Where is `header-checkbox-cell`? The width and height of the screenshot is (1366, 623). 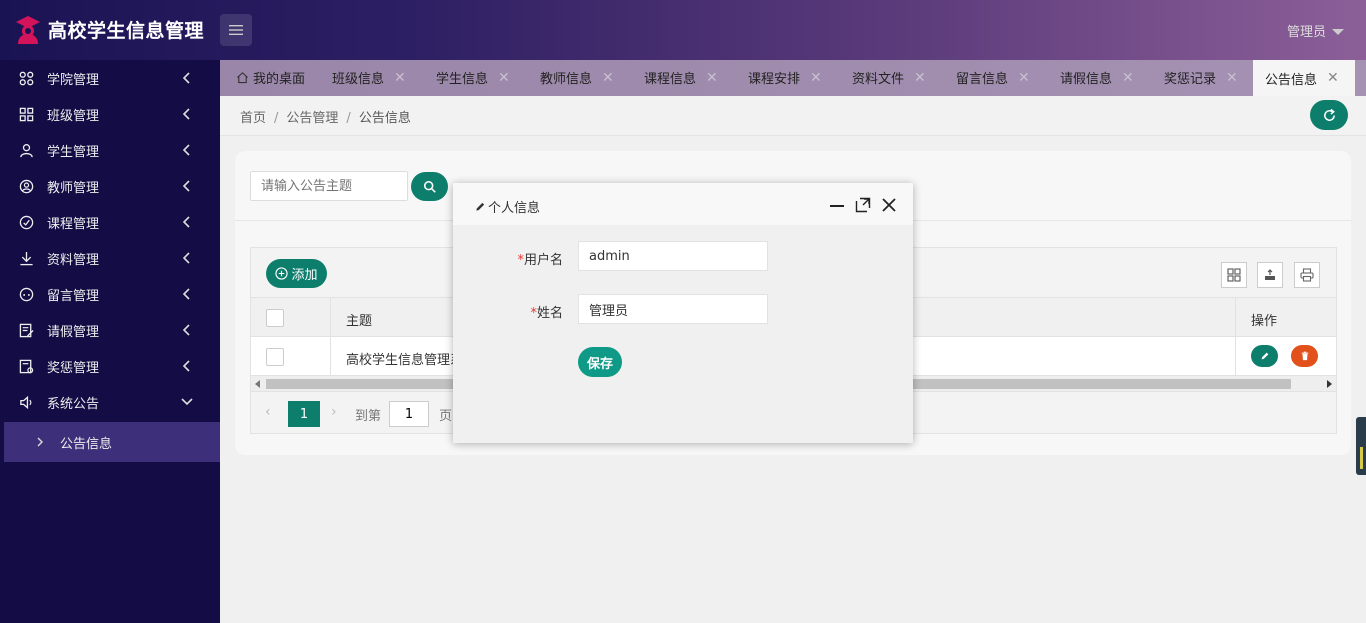
header-checkbox-cell is located at coordinates (291, 317).